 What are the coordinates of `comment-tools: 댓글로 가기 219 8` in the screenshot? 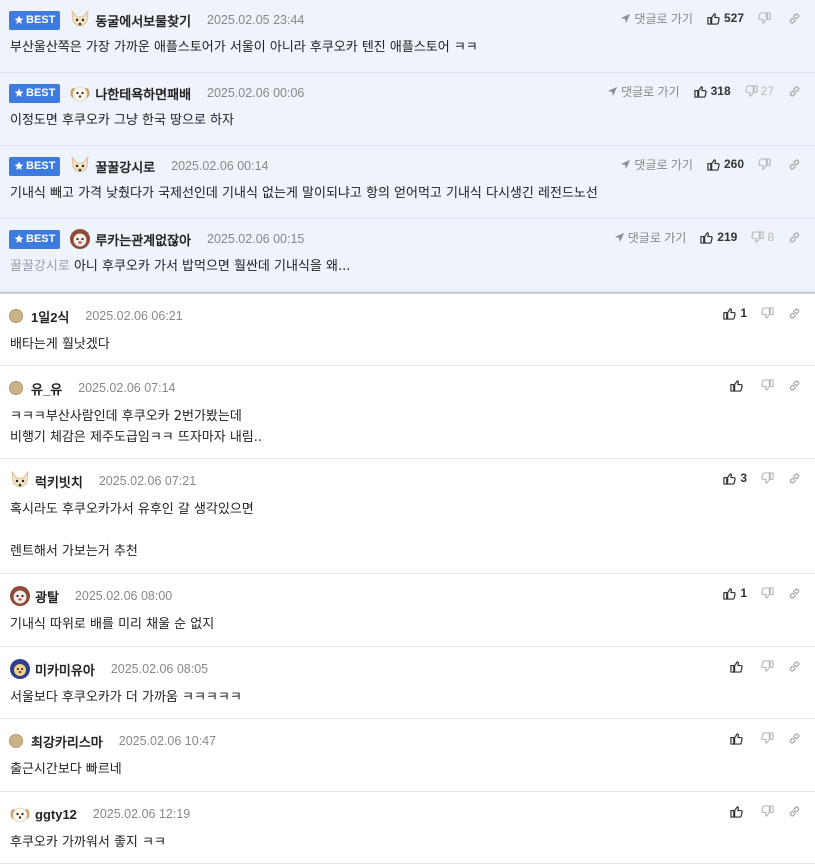 It's located at (707, 237).